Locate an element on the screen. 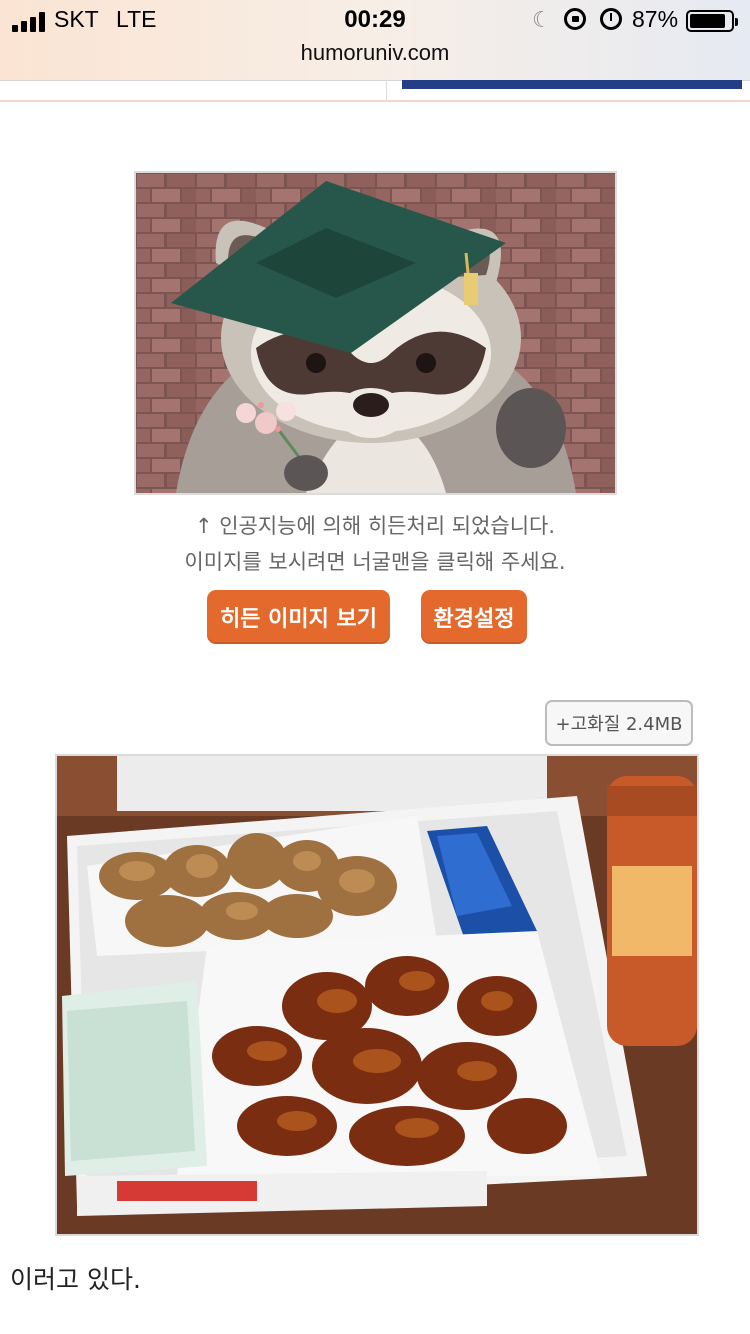 This screenshot has width=750, height=1334. settings-button: 환경설정 is located at coordinates (474, 617).